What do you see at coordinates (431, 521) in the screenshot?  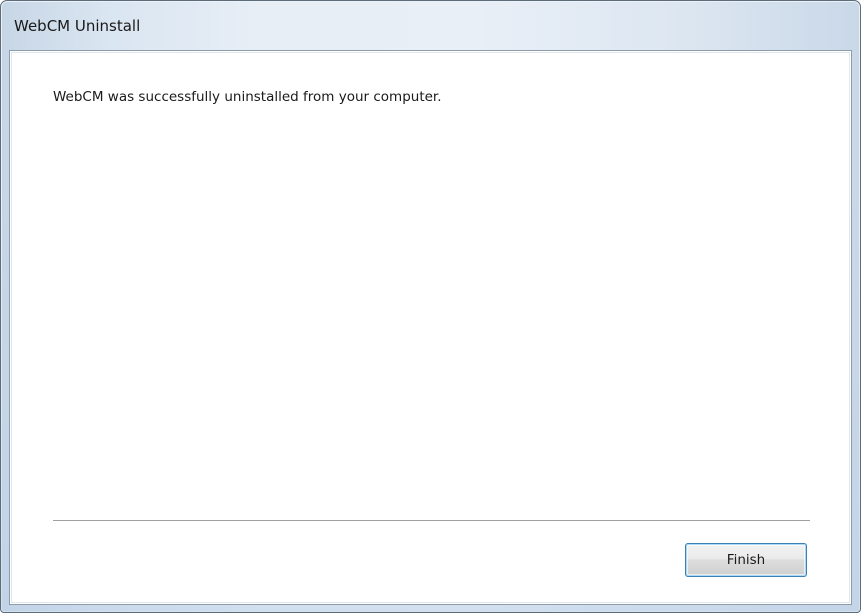 I see `footer-divider` at bounding box center [431, 521].